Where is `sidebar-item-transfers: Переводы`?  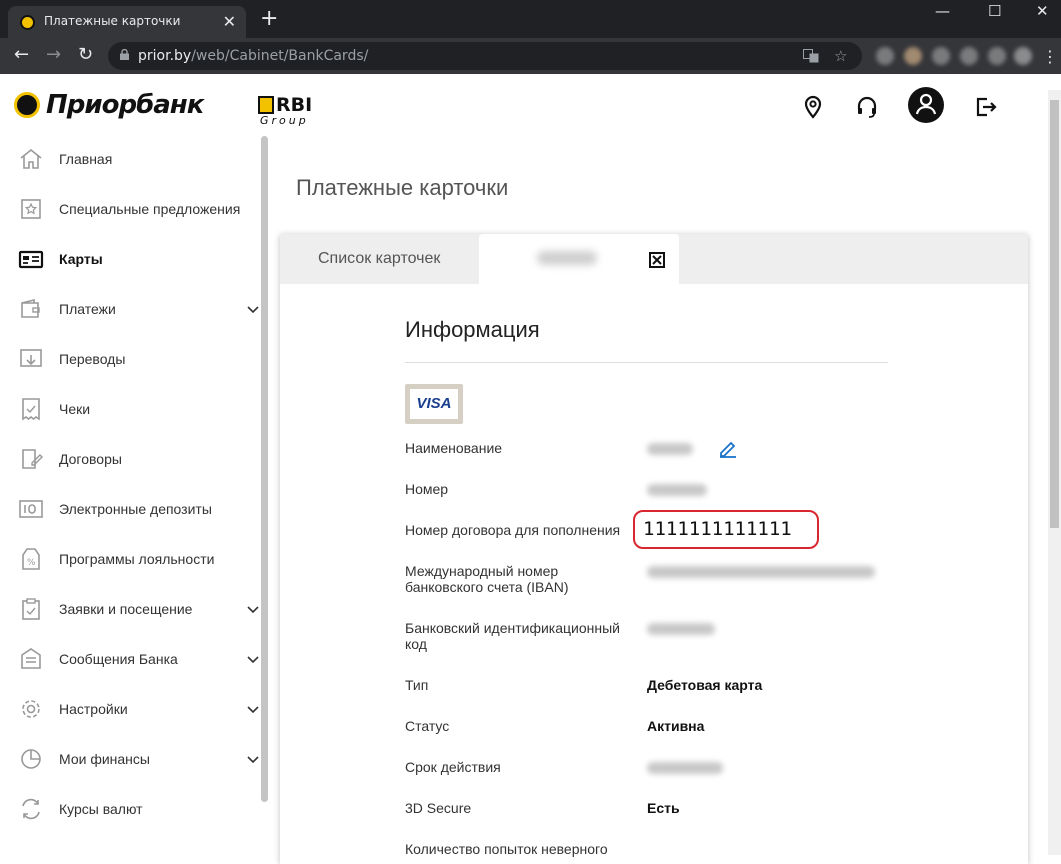
sidebar-item-transfers: Переводы is located at coordinates (131, 359).